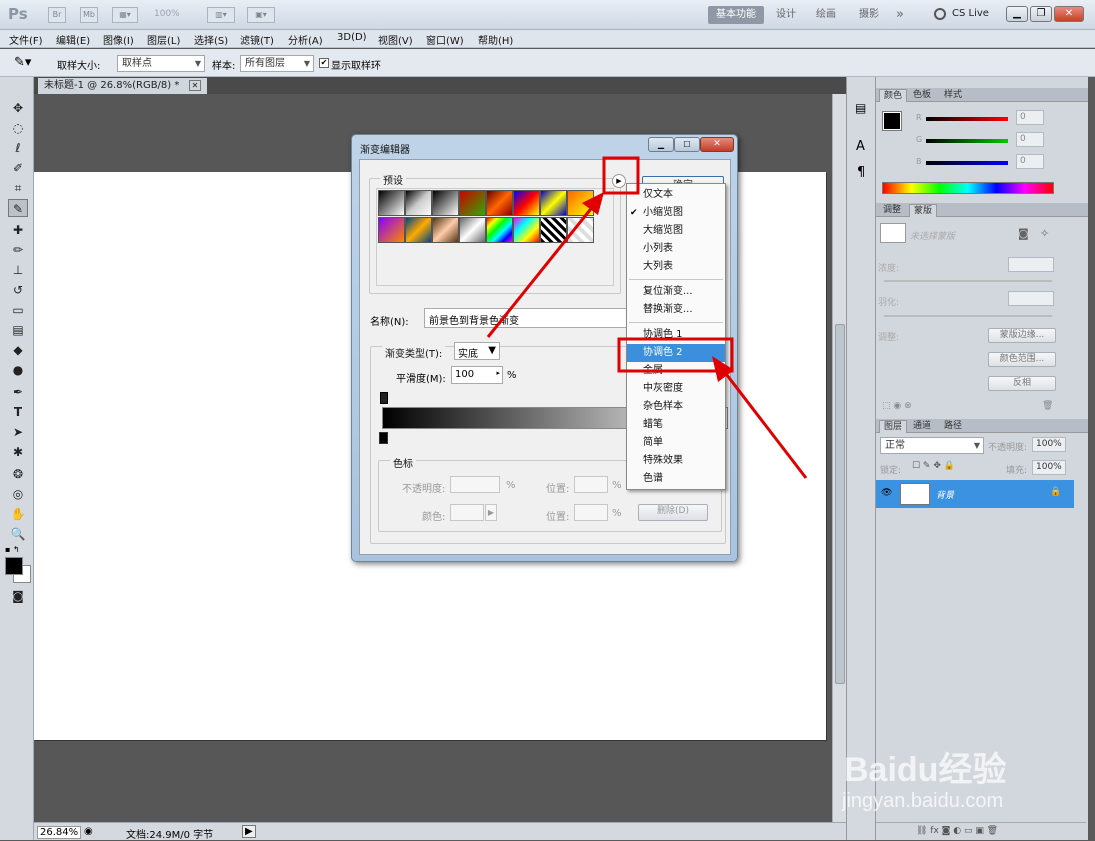  Describe the element at coordinates (621, 175) in the screenshot. I see `annotation-box-menu-button` at that location.